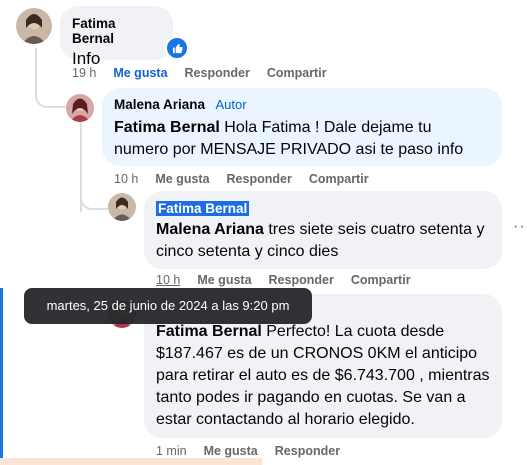 Image resolution: width=527 pixels, height=465 pixels. Describe the element at coordinates (323, 209) in the screenshot. I see `commenter-header: Fatima Bernal` at that location.